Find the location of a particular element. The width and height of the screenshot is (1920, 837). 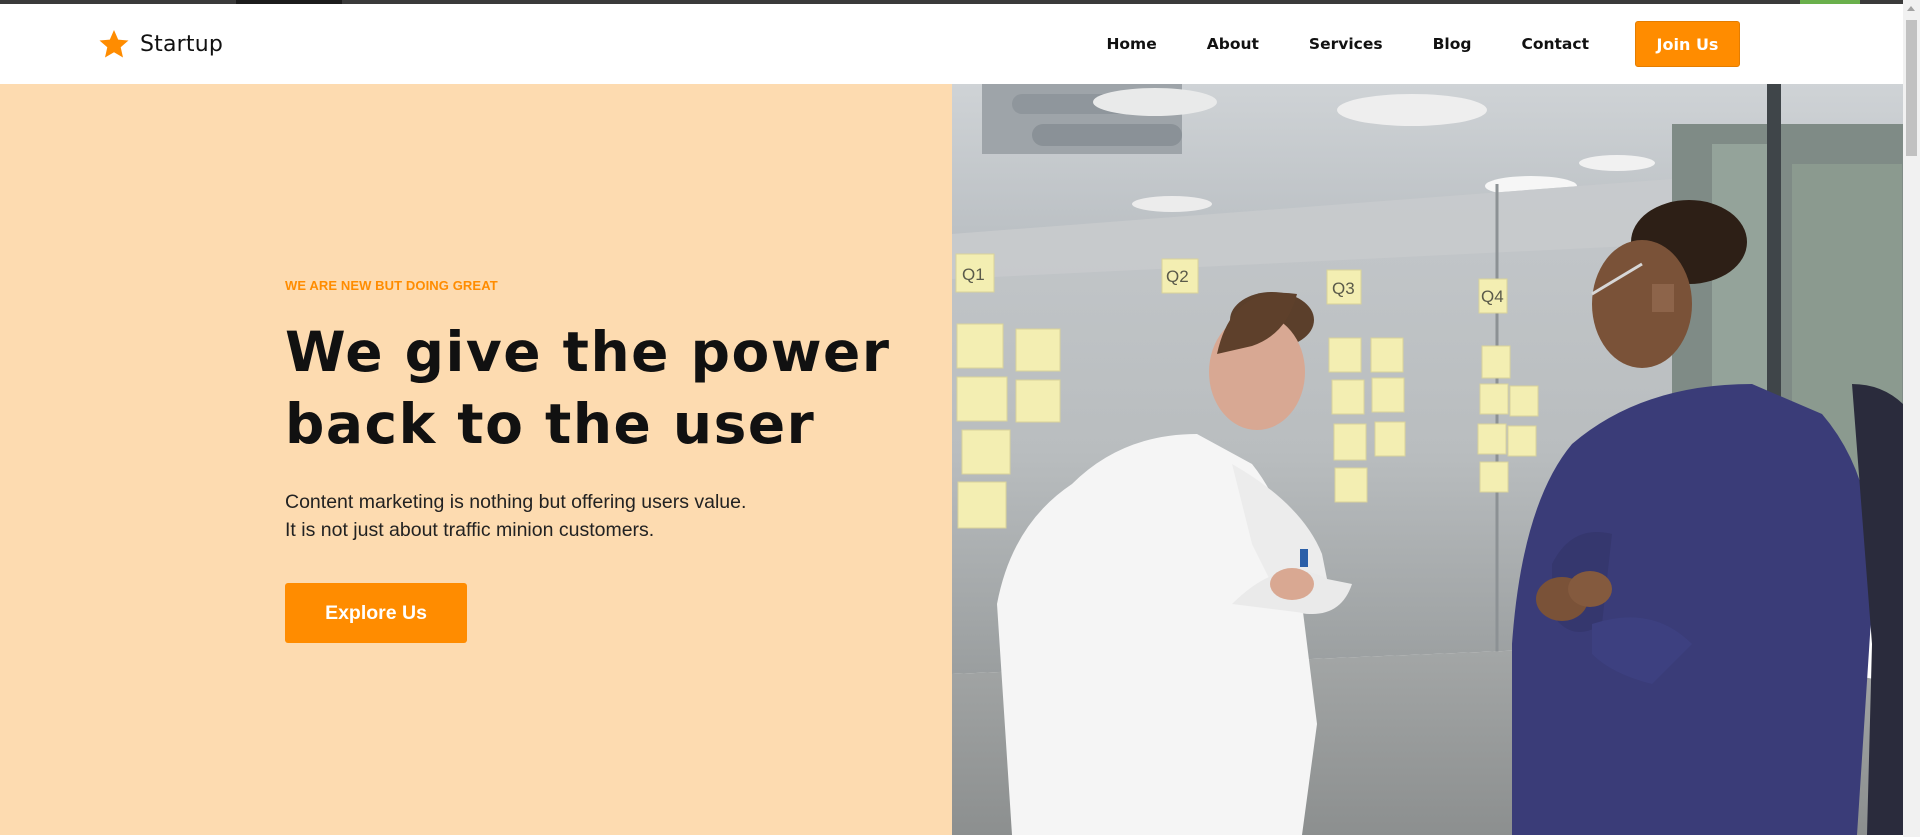

sticky-note-q2: Q2 is located at coordinates (1177, 276).